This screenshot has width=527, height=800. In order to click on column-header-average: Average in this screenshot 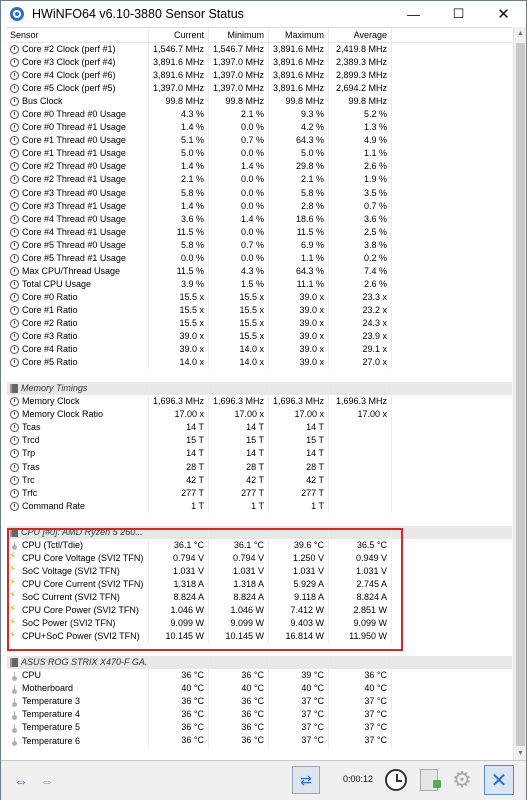, I will do `click(360, 35)`.